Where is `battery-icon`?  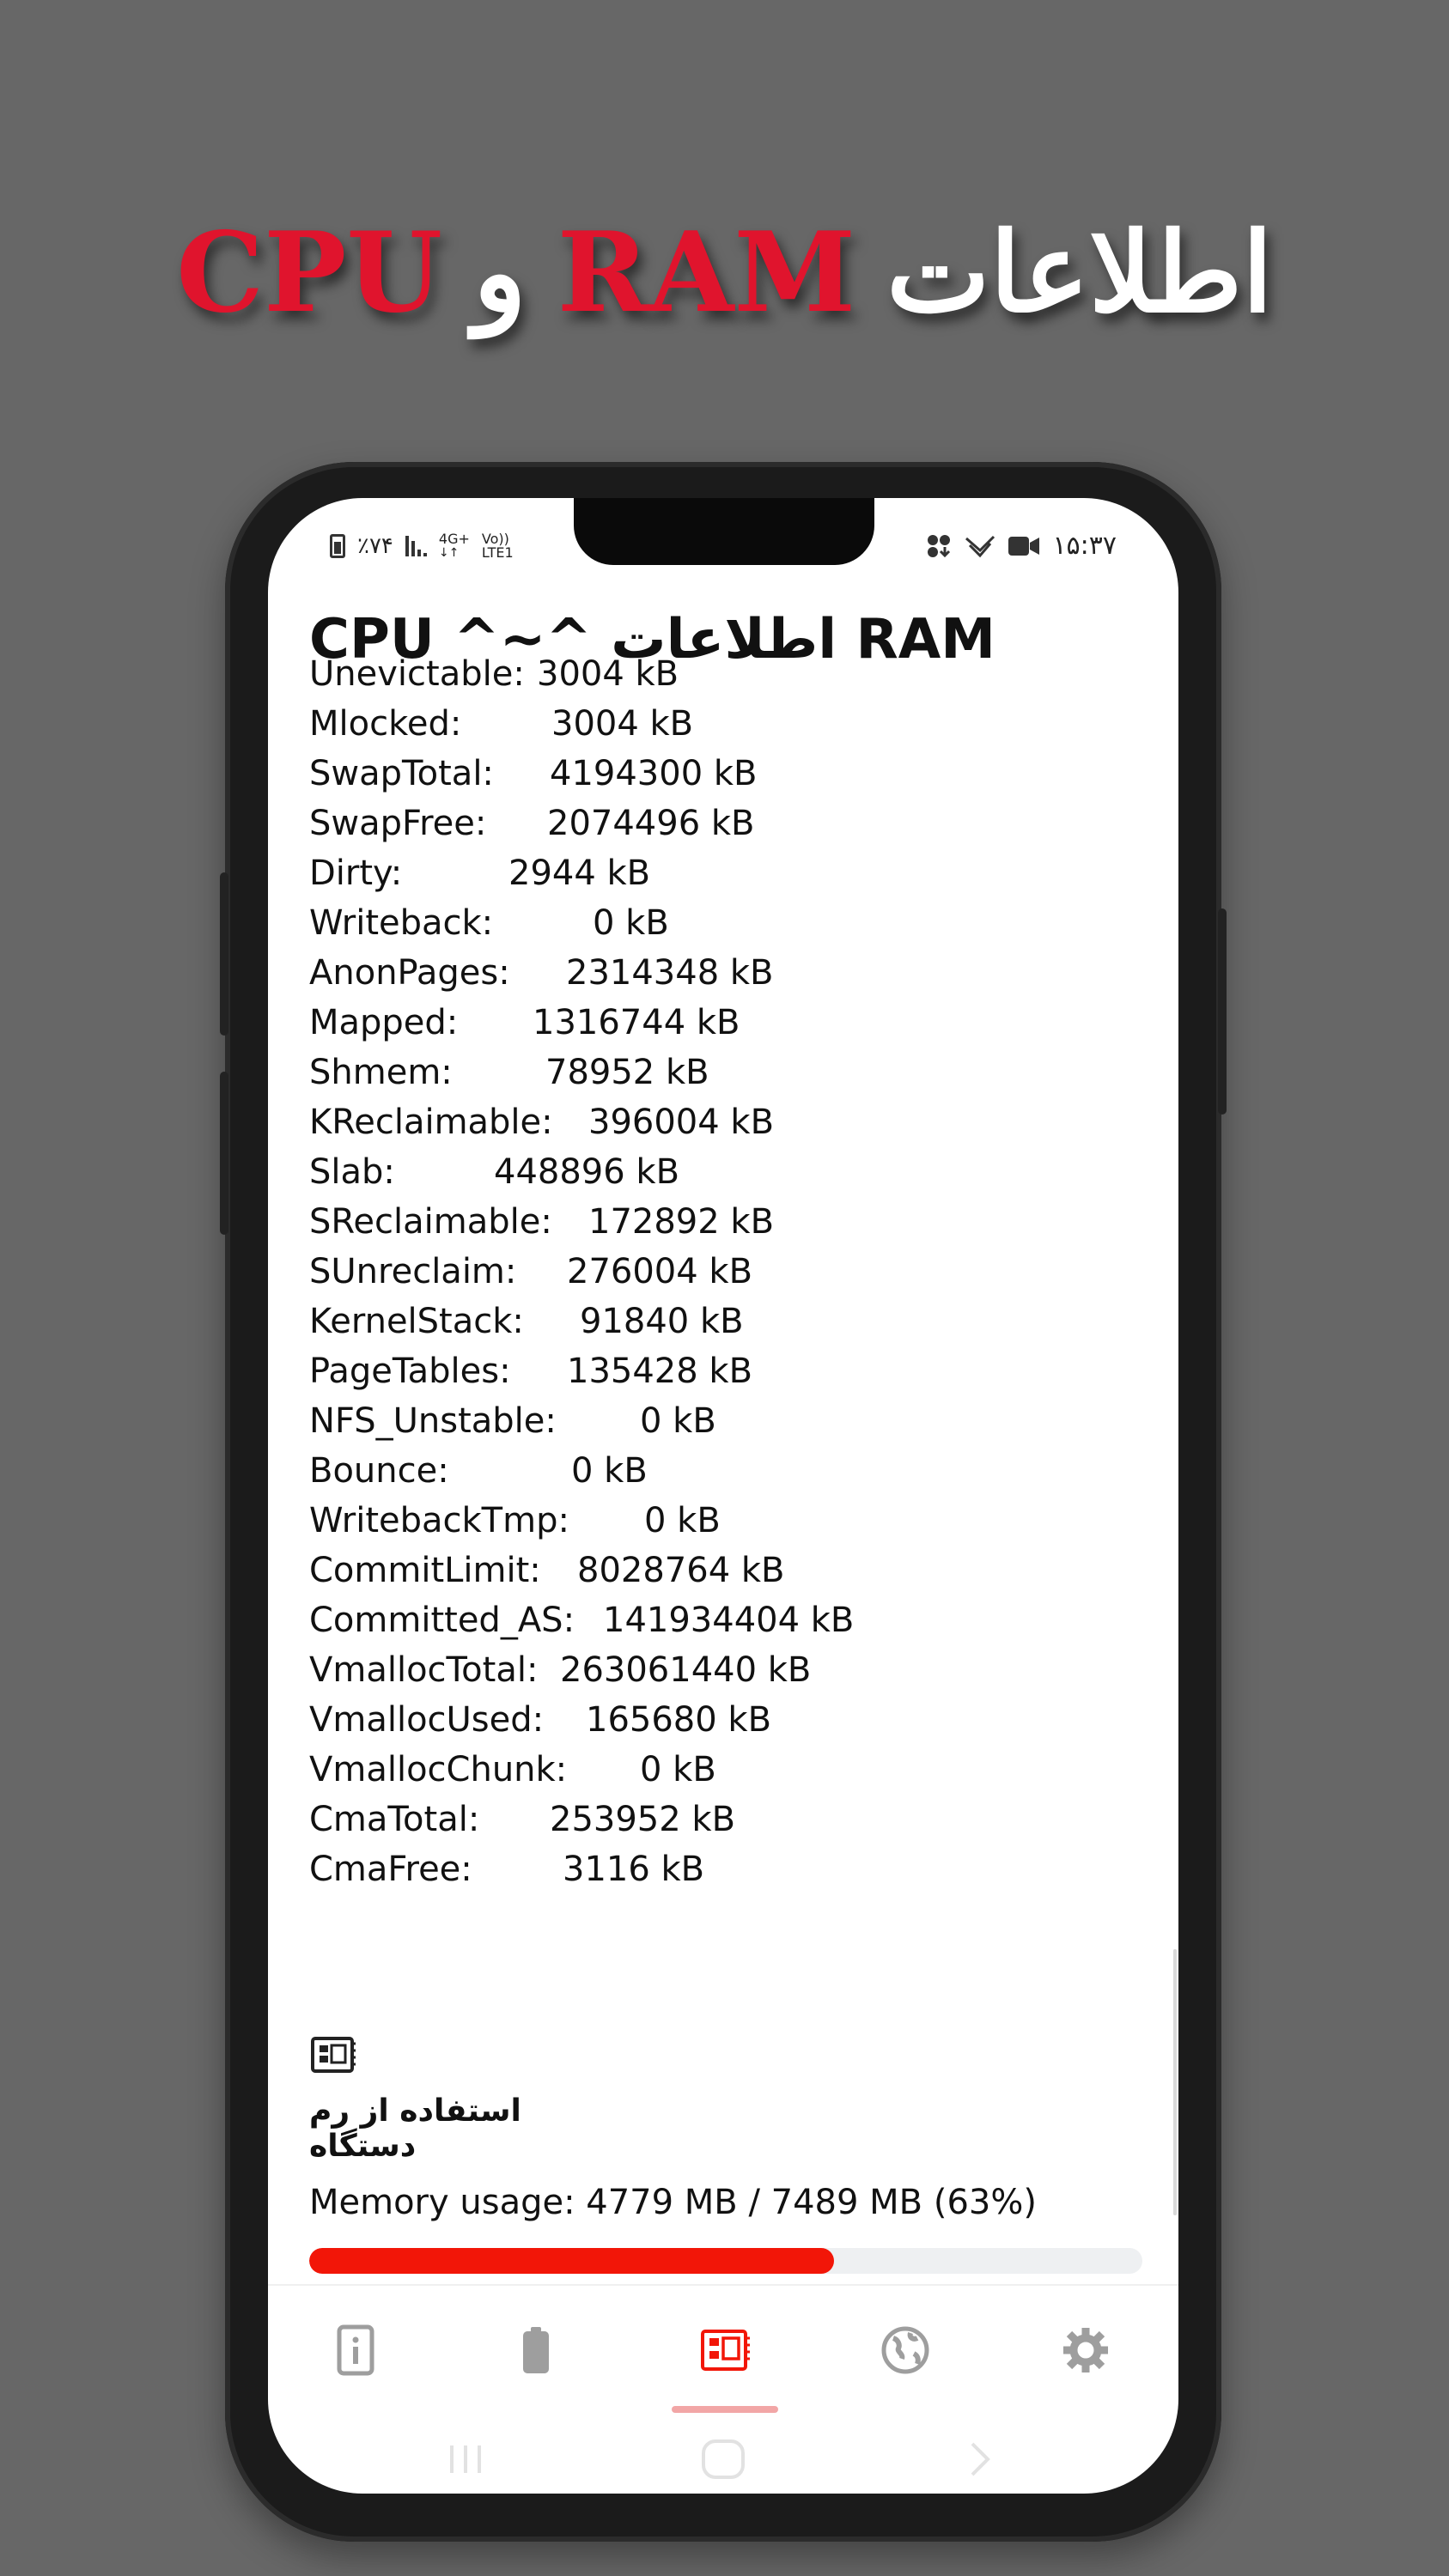 battery-icon is located at coordinates (536, 2350).